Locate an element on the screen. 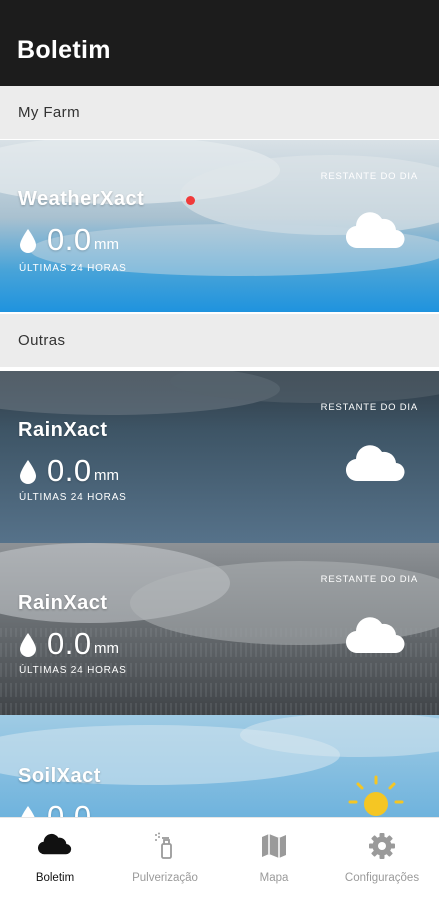  nav-label: Pulverização is located at coordinates (165, 878).